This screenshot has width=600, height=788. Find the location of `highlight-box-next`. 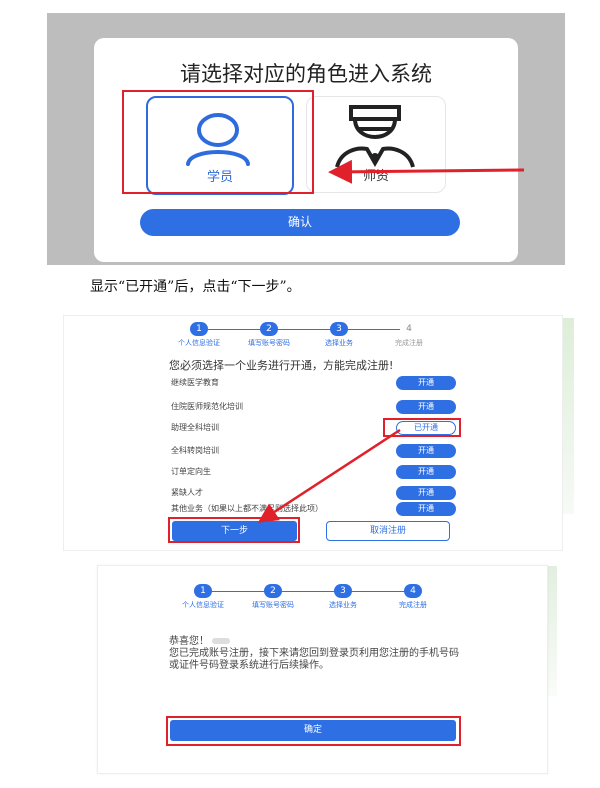

highlight-box-next is located at coordinates (234, 530).